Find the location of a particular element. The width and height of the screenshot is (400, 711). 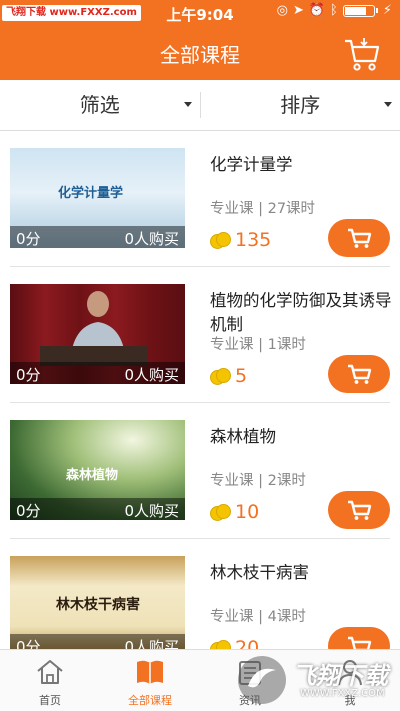

thumbnail-caption: 森林植物 is located at coordinates (92, 473).